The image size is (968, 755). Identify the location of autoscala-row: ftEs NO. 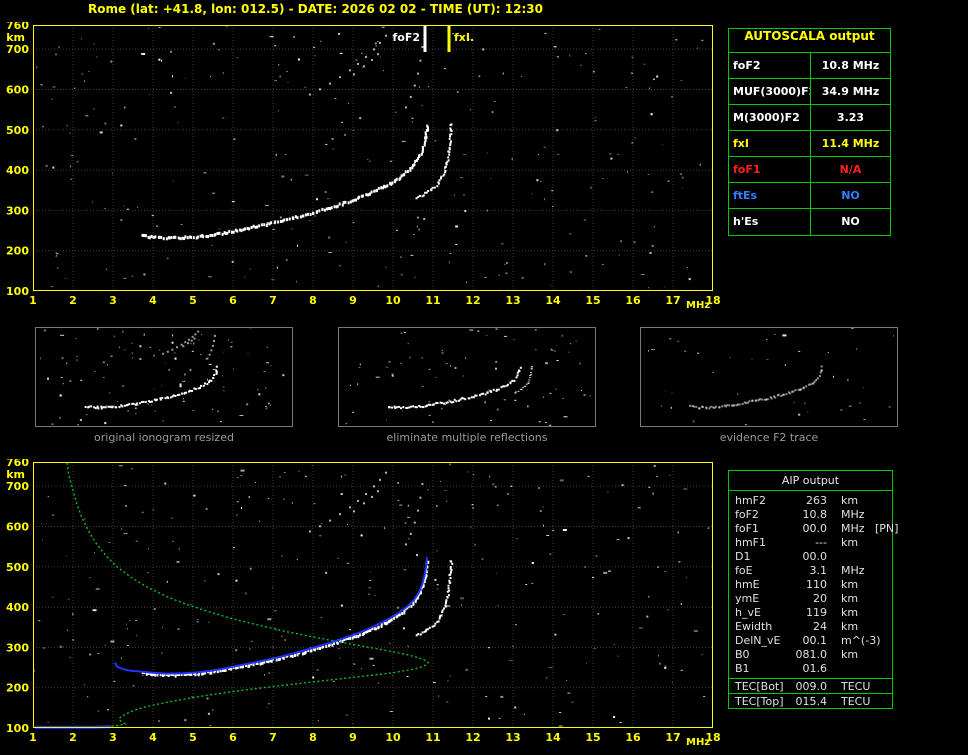
(809, 196).